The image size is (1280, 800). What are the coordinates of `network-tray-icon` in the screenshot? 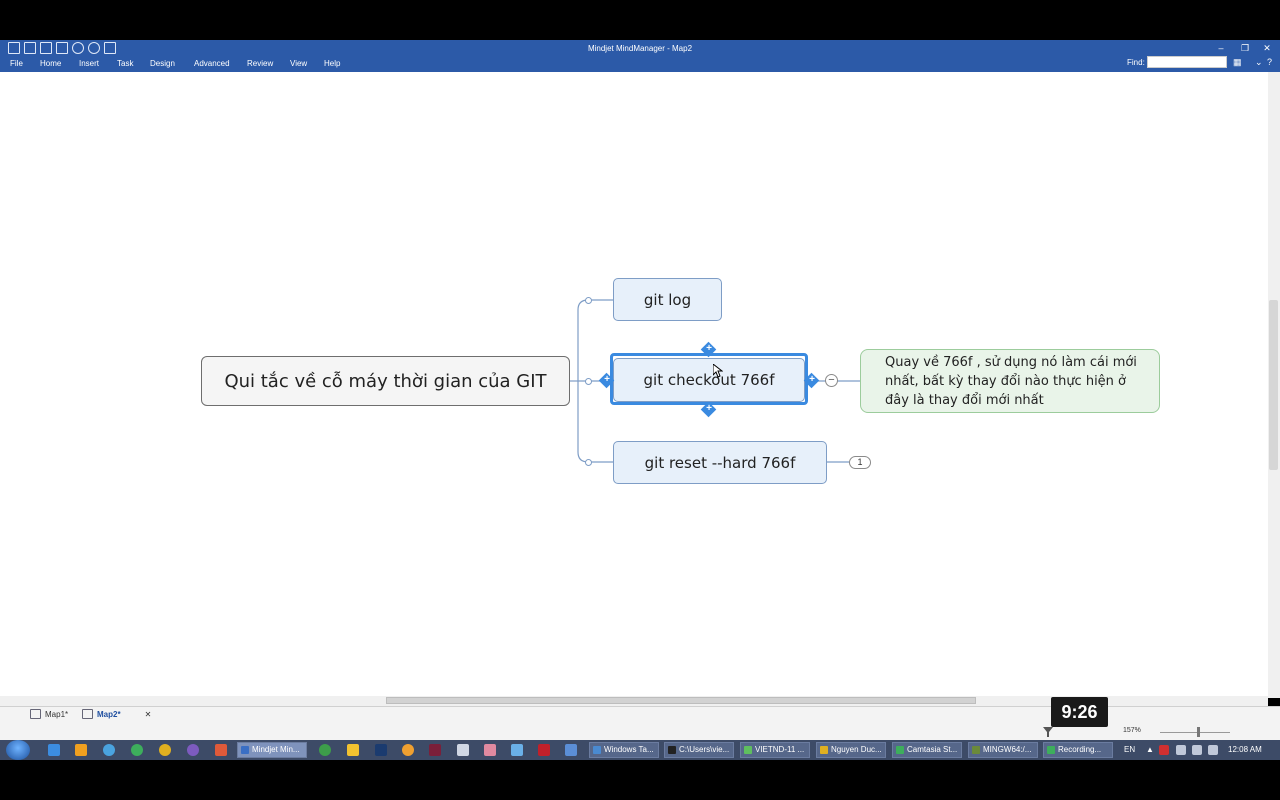 It's located at (1197, 750).